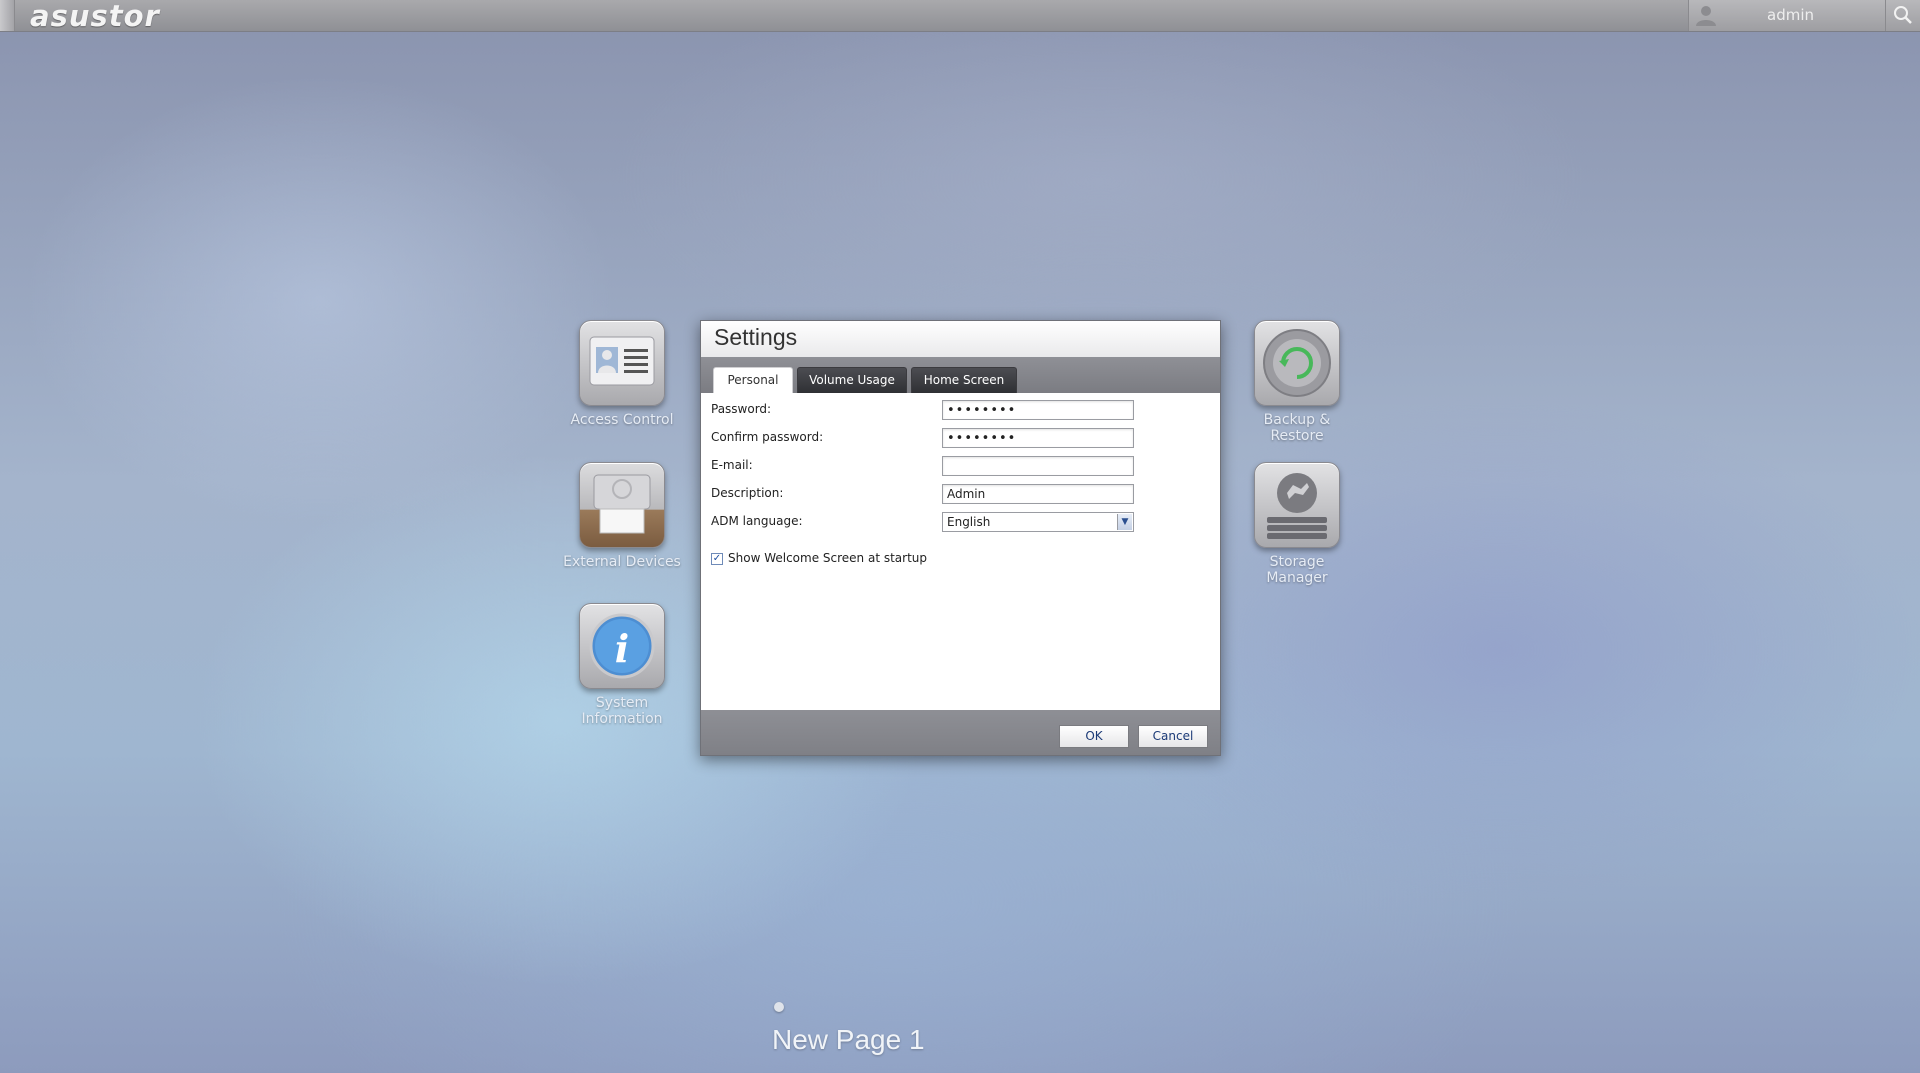  Describe the element at coordinates (960, 16) in the screenshot. I see `top-bar: asustor admin` at that location.